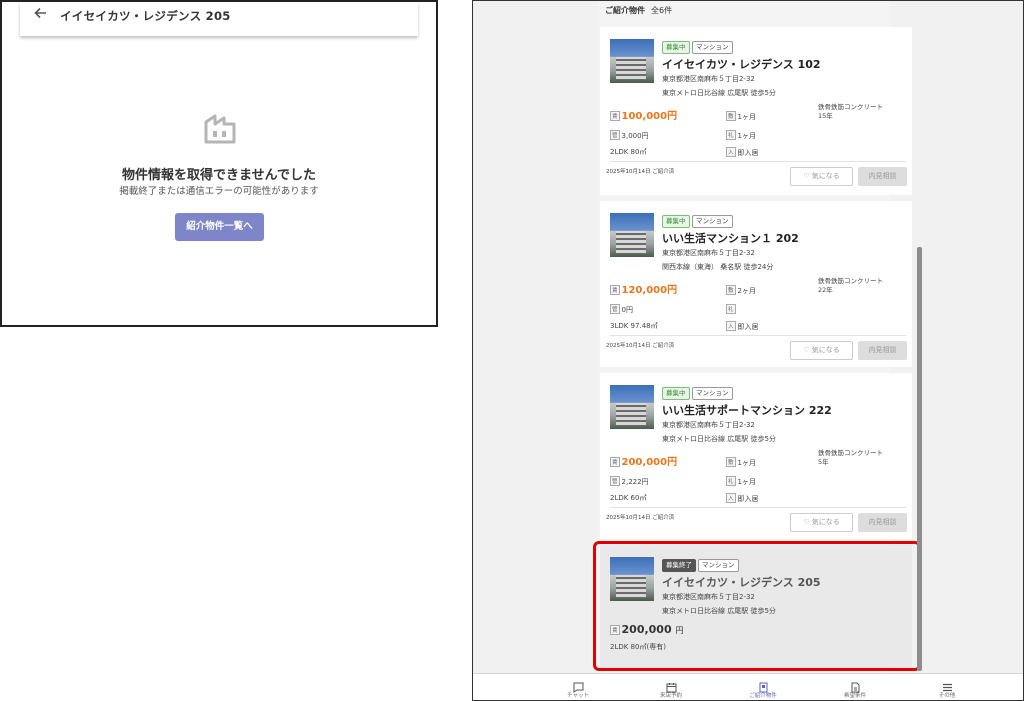  I want to click on scrollbar, so click(919, 459).